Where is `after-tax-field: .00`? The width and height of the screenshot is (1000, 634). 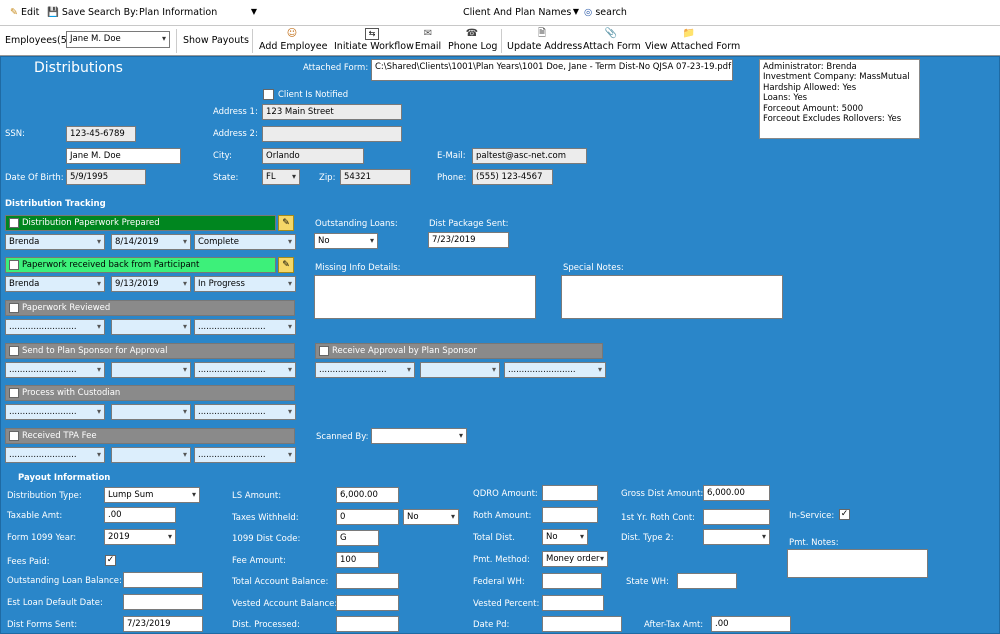
after-tax-field: .00 is located at coordinates (751, 624).